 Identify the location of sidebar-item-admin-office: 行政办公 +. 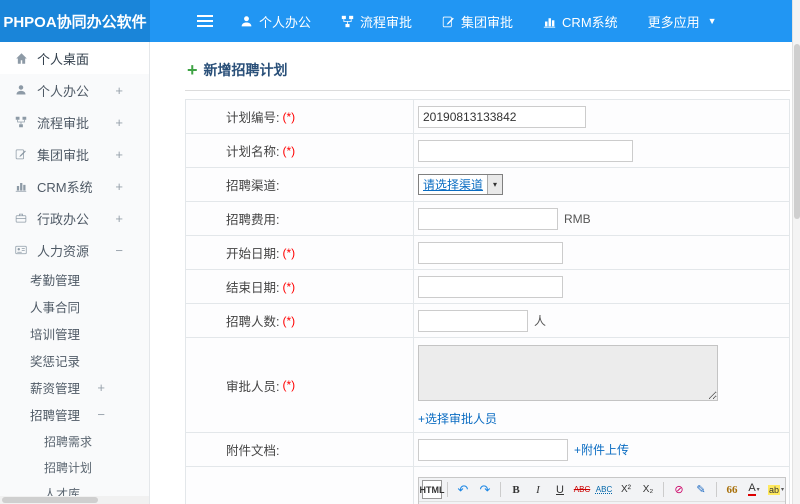
(74, 218).